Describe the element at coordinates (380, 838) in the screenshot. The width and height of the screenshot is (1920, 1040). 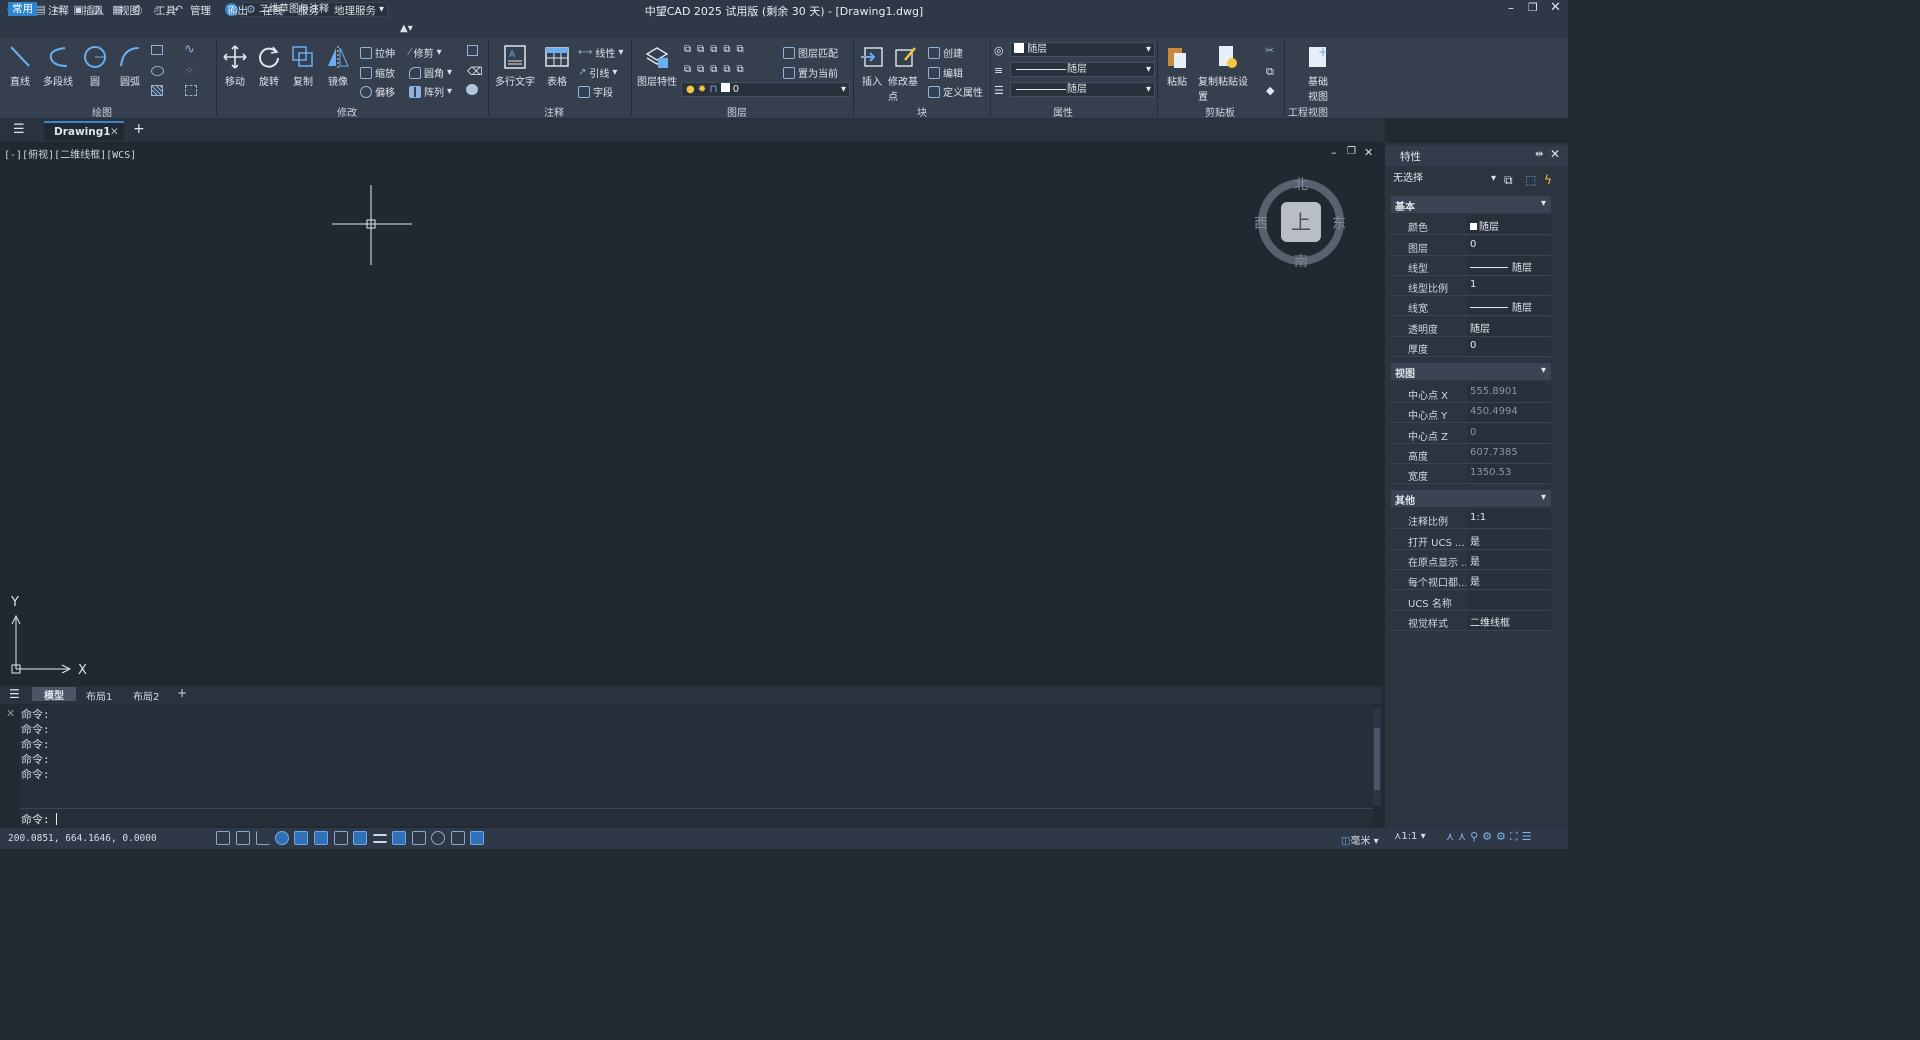
I see `lineweight-toggle-icon` at that location.